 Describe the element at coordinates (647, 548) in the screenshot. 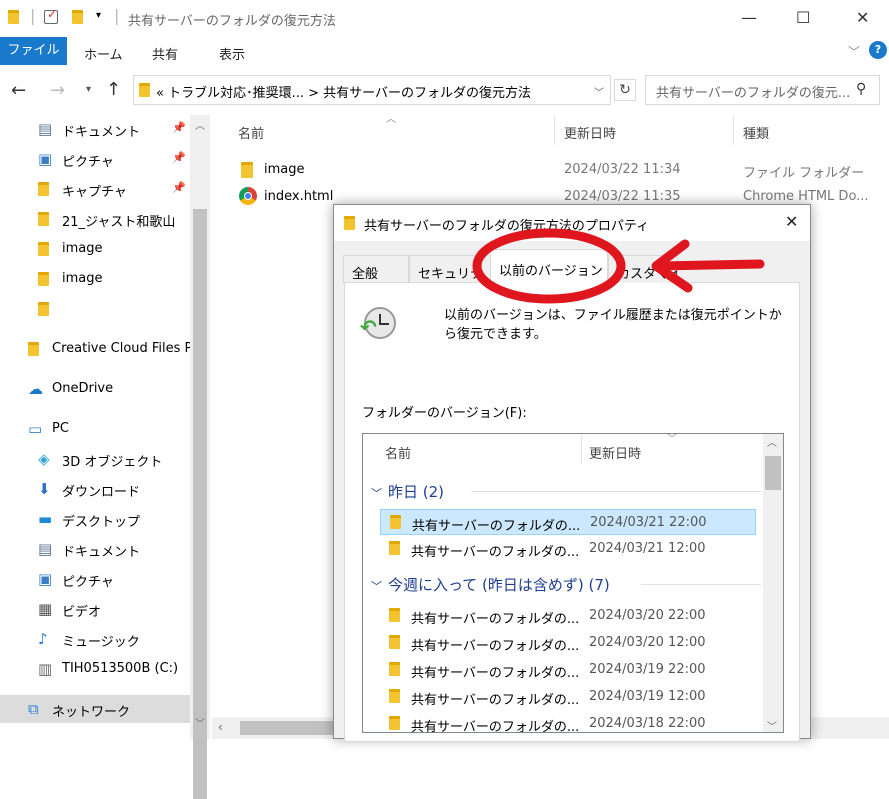

I see `version-date: 2024/03/21 12:00` at that location.